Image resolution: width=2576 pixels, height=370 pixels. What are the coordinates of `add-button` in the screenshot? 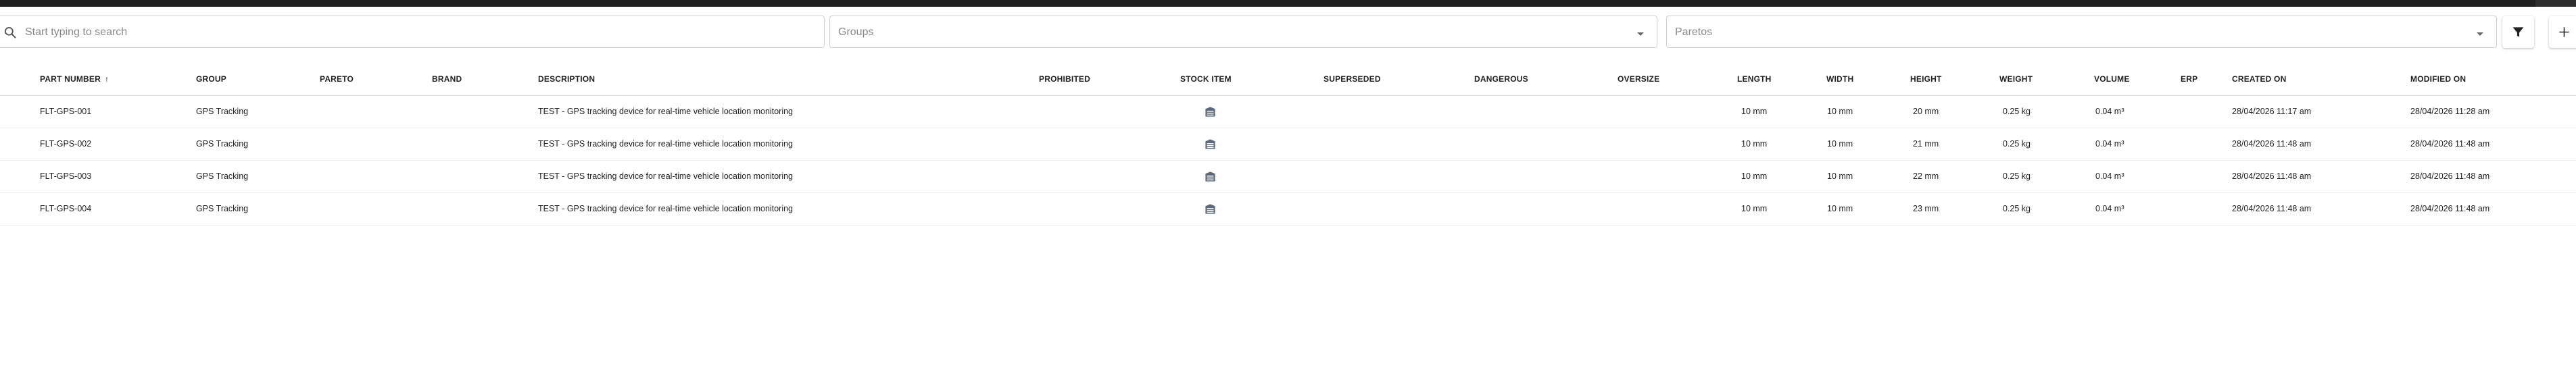 It's located at (2562, 32).